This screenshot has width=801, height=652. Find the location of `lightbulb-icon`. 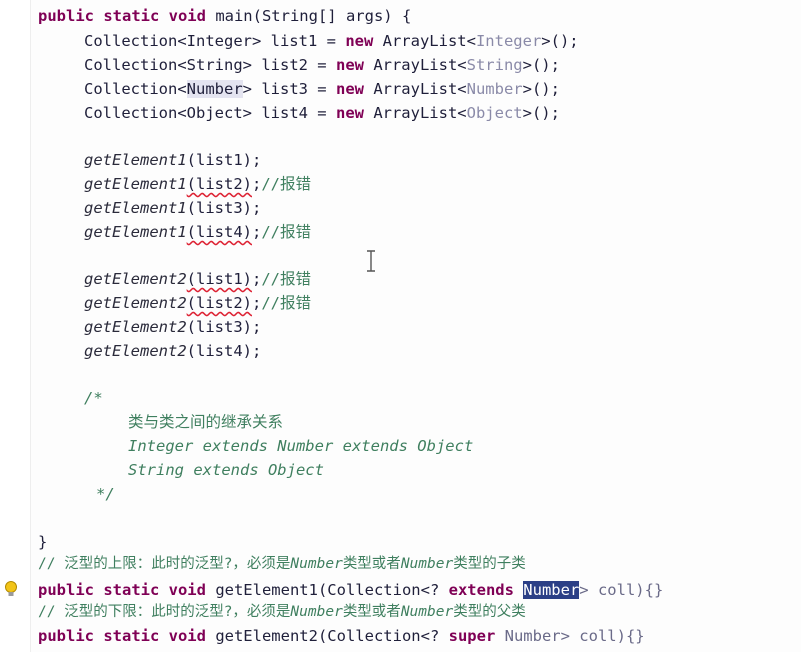

lightbulb-icon is located at coordinates (11, 589).